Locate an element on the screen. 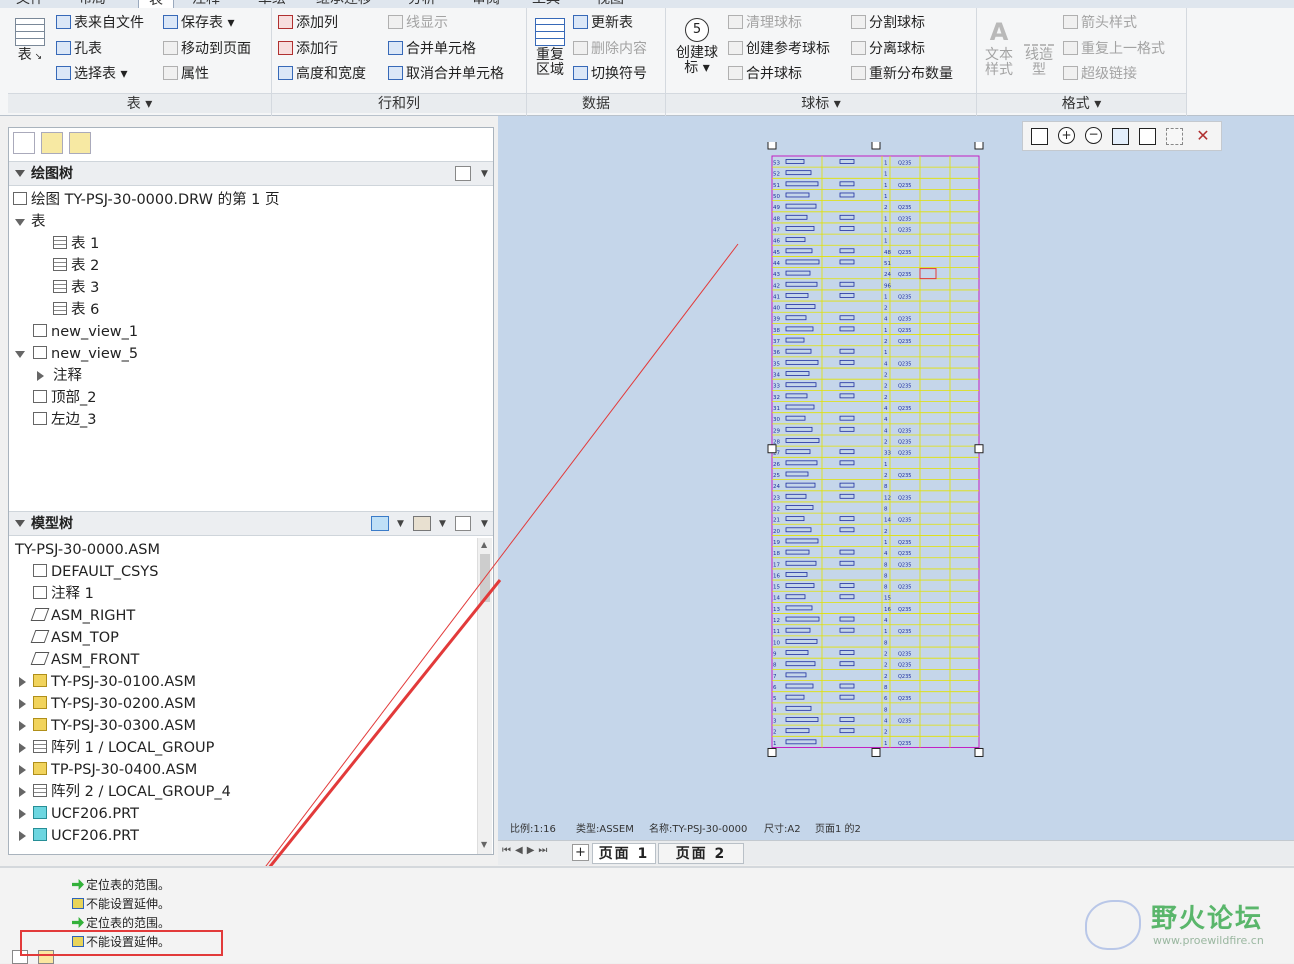 The height and width of the screenshot is (964, 1294). drawing-tree-root: 绘图 TY-PSJ-30-0000.DRW 的第 1 页 is located at coordinates (146, 200).